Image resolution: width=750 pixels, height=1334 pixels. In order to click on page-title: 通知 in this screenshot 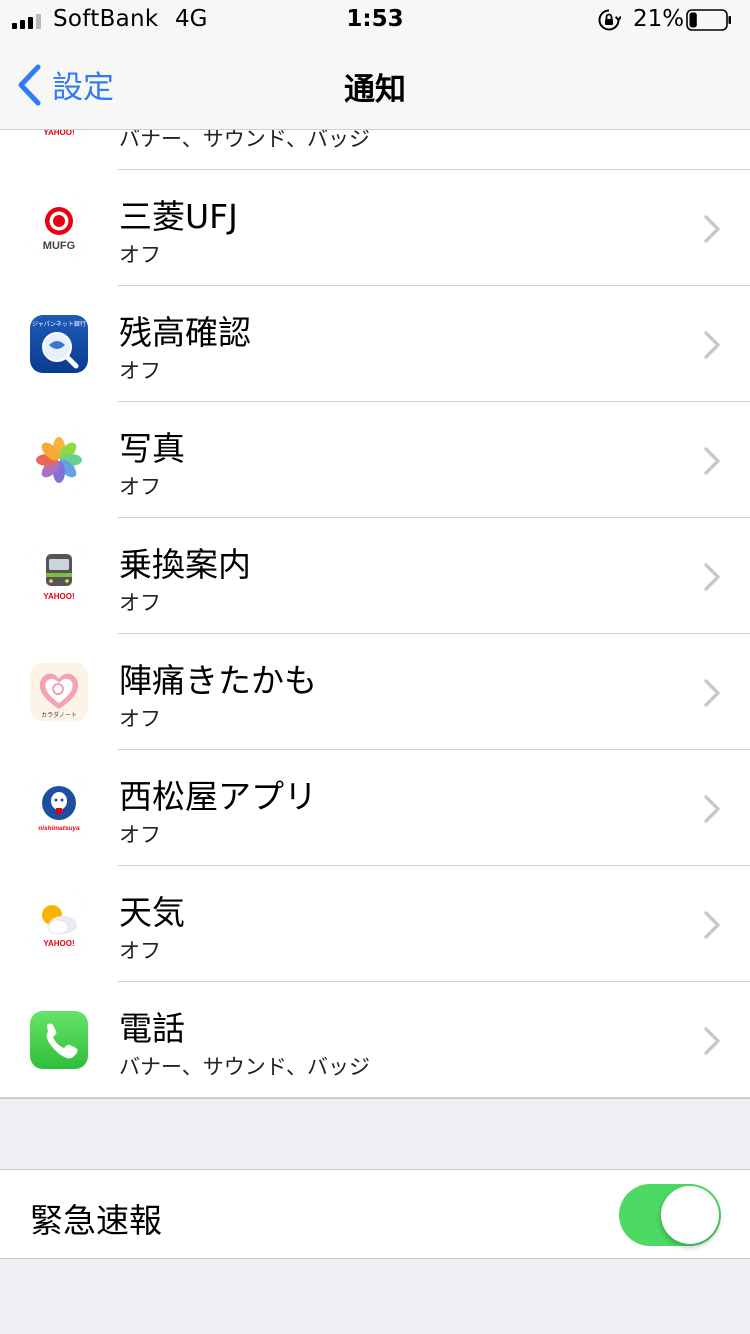, I will do `click(375, 90)`.